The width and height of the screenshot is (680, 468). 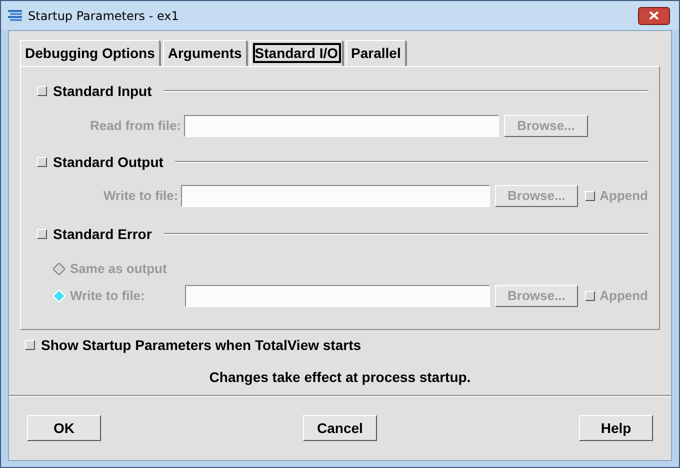 What do you see at coordinates (340, 428) in the screenshot?
I see `dialog-button: Cancel` at bounding box center [340, 428].